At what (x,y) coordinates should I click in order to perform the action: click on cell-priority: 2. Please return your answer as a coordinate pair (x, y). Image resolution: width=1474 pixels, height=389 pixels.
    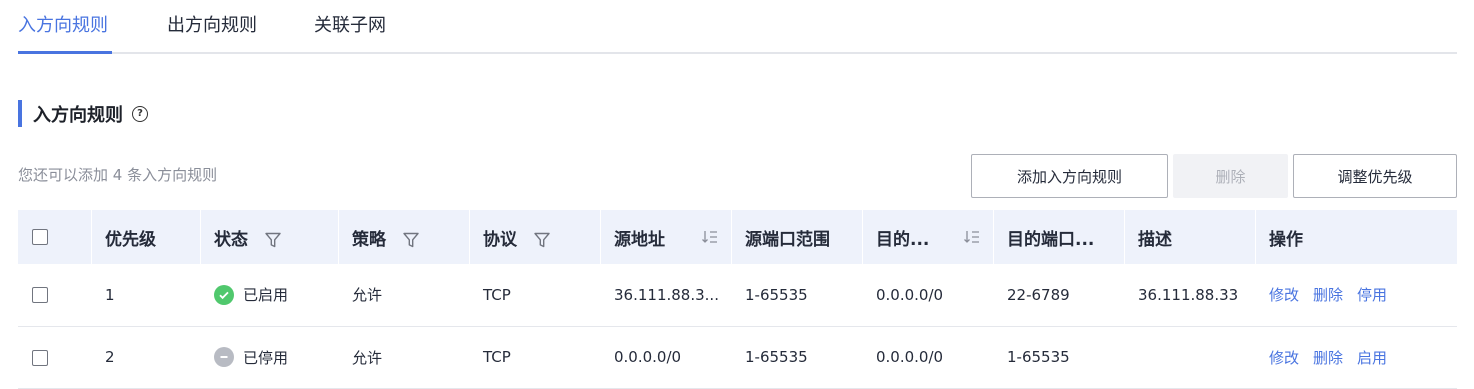
    Looking at the image, I should click on (110, 357).